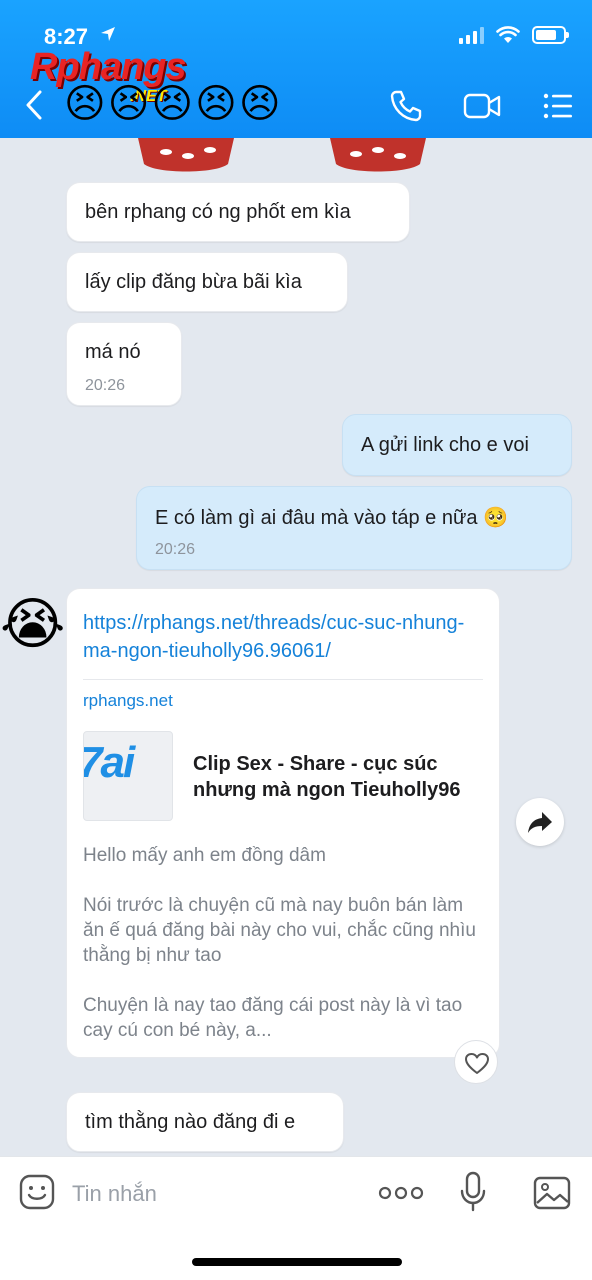  What do you see at coordinates (296, 69) in the screenshot?
I see `chat-header: 8:27 Rphangs .NET 😣 😣 😣 😣 😣` at bounding box center [296, 69].